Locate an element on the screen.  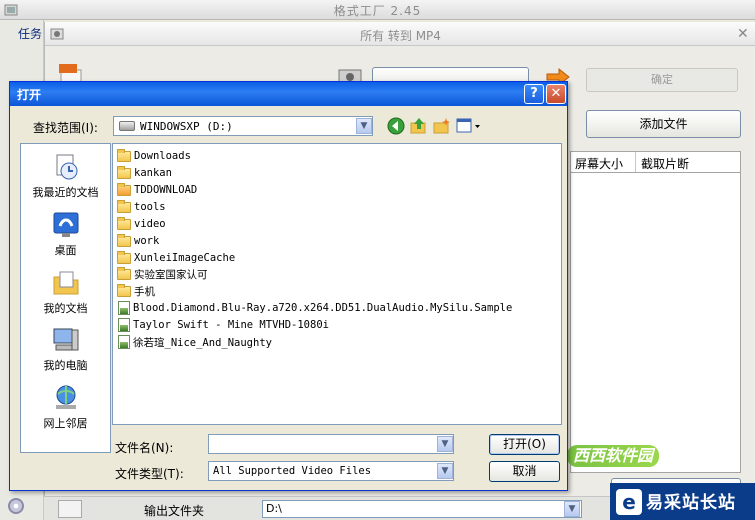
place-my-documents: 我的文档 is located at coordinates (65, 292).